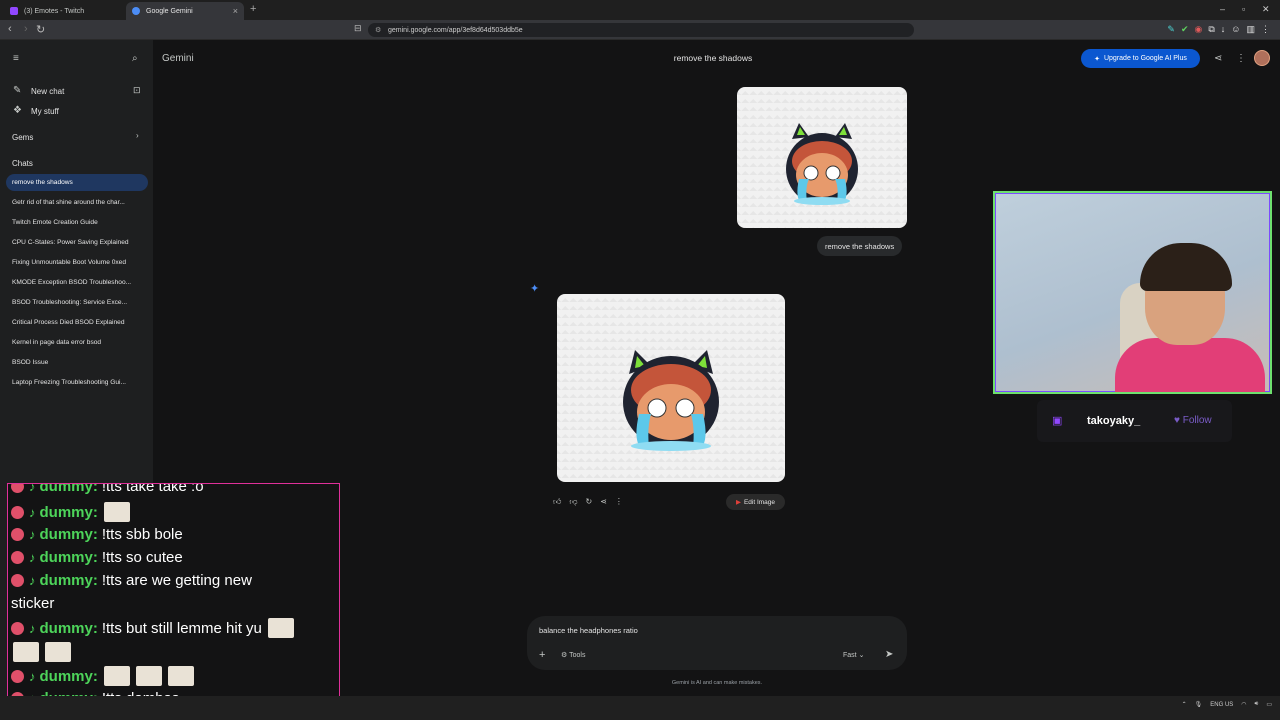 This screenshot has width=1280, height=720. What do you see at coordinates (1223, 29) in the screenshot?
I see `download-icon: ↓` at bounding box center [1223, 29].